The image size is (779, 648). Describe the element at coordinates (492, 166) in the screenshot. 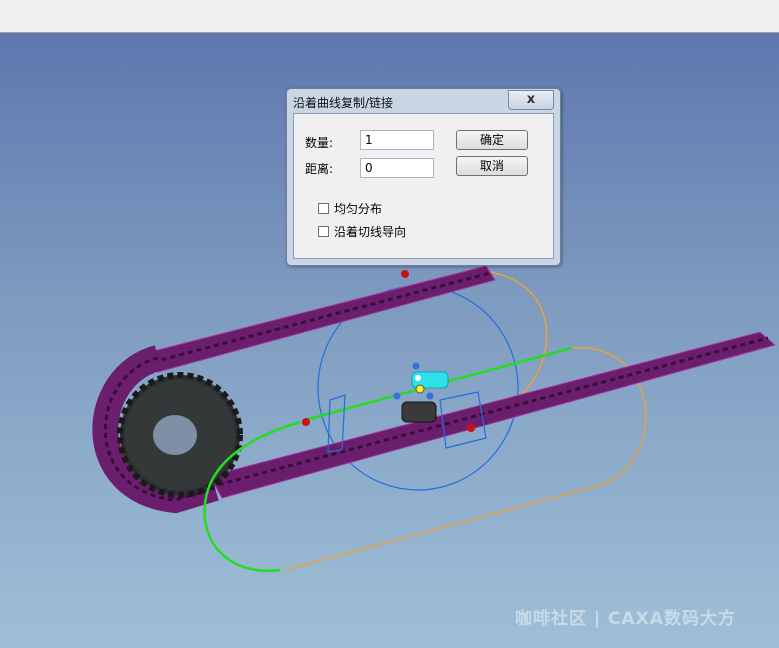

I see `cancel-button: 取消` at that location.